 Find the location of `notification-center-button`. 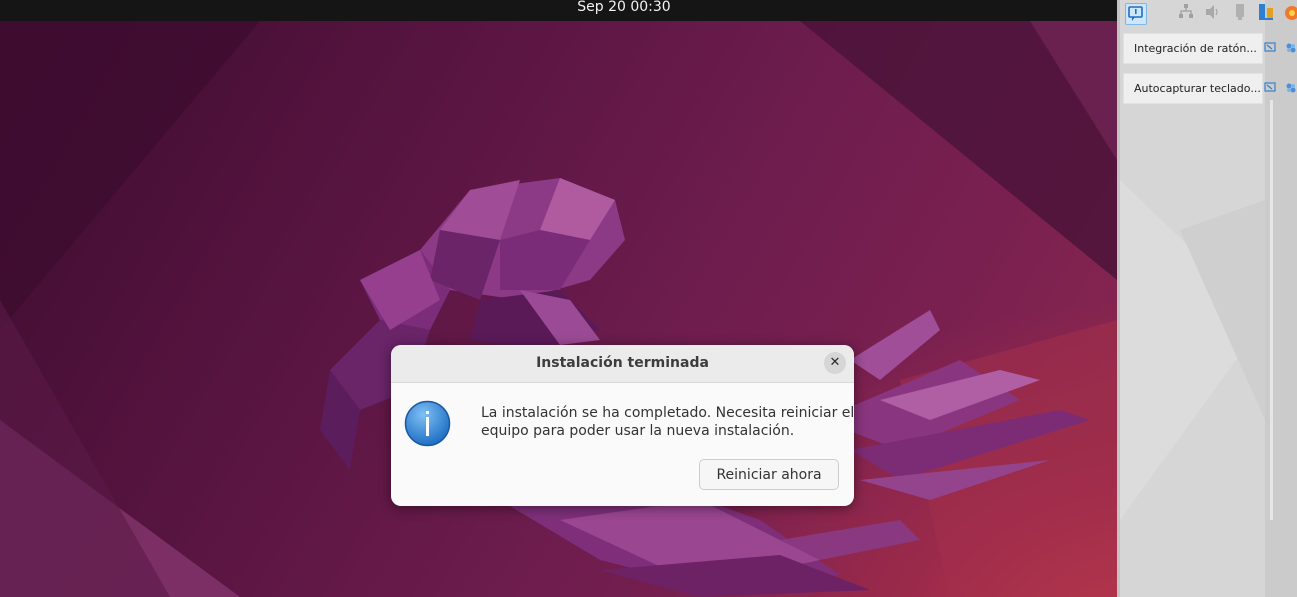

notification-center-button is located at coordinates (1136, 14).